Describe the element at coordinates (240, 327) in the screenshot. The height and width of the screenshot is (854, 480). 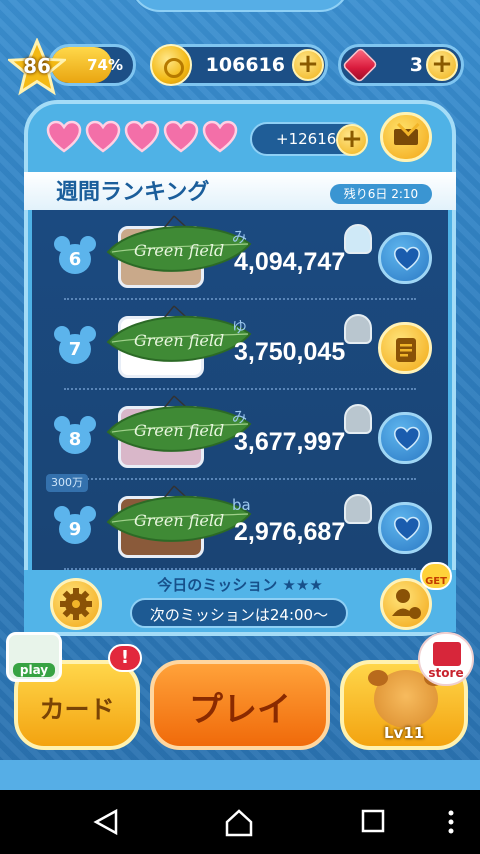
I see `player-name: ゆ` at that location.